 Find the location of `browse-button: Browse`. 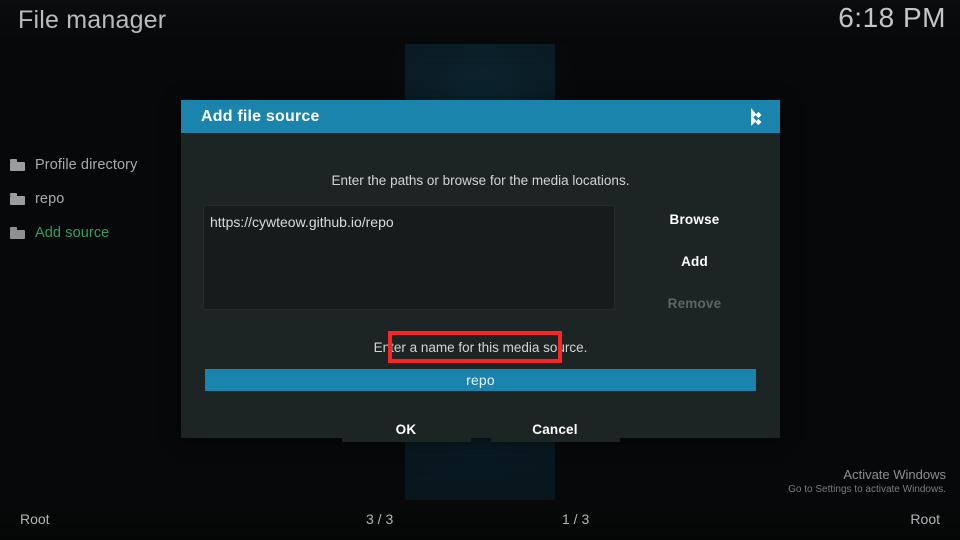

browse-button: Browse is located at coordinates (694, 219).